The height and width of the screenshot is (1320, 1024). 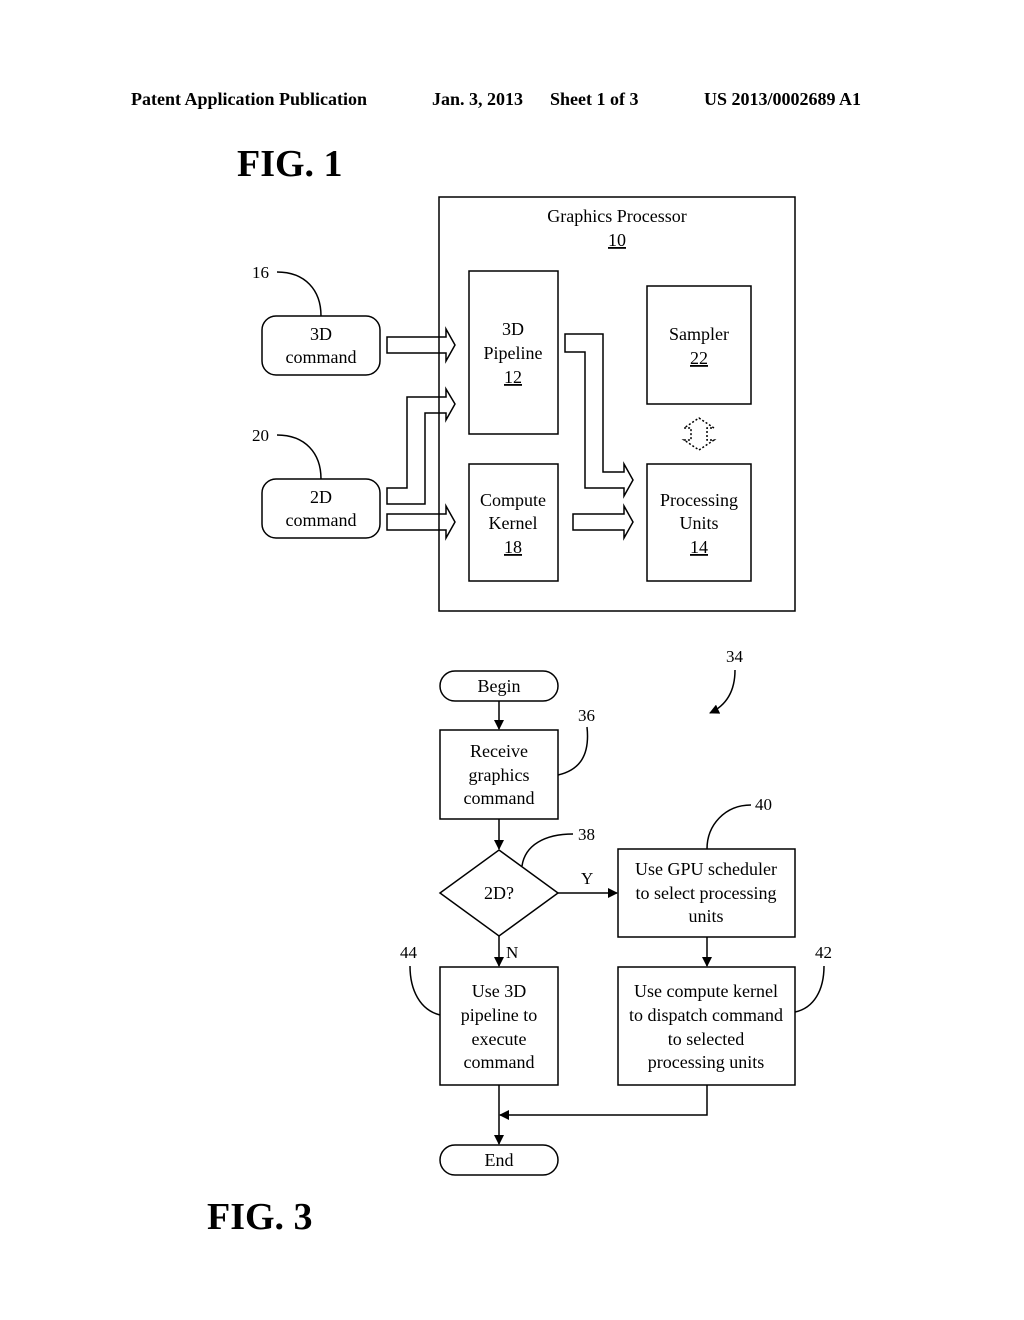 I want to click on compute-kernel-ref: 18, so click(x=513, y=547).